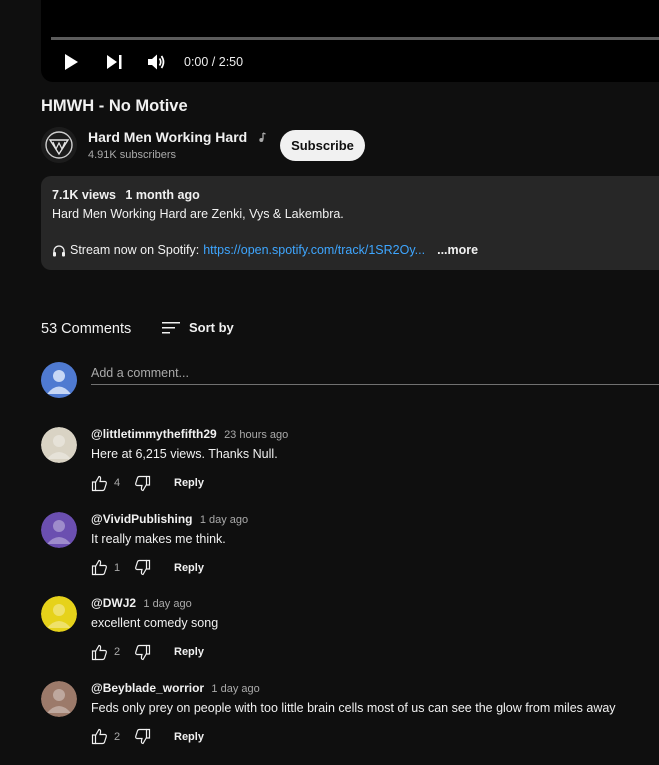 Image resolution: width=659 pixels, height=765 pixels. I want to click on channel-avatar, so click(59, 145).